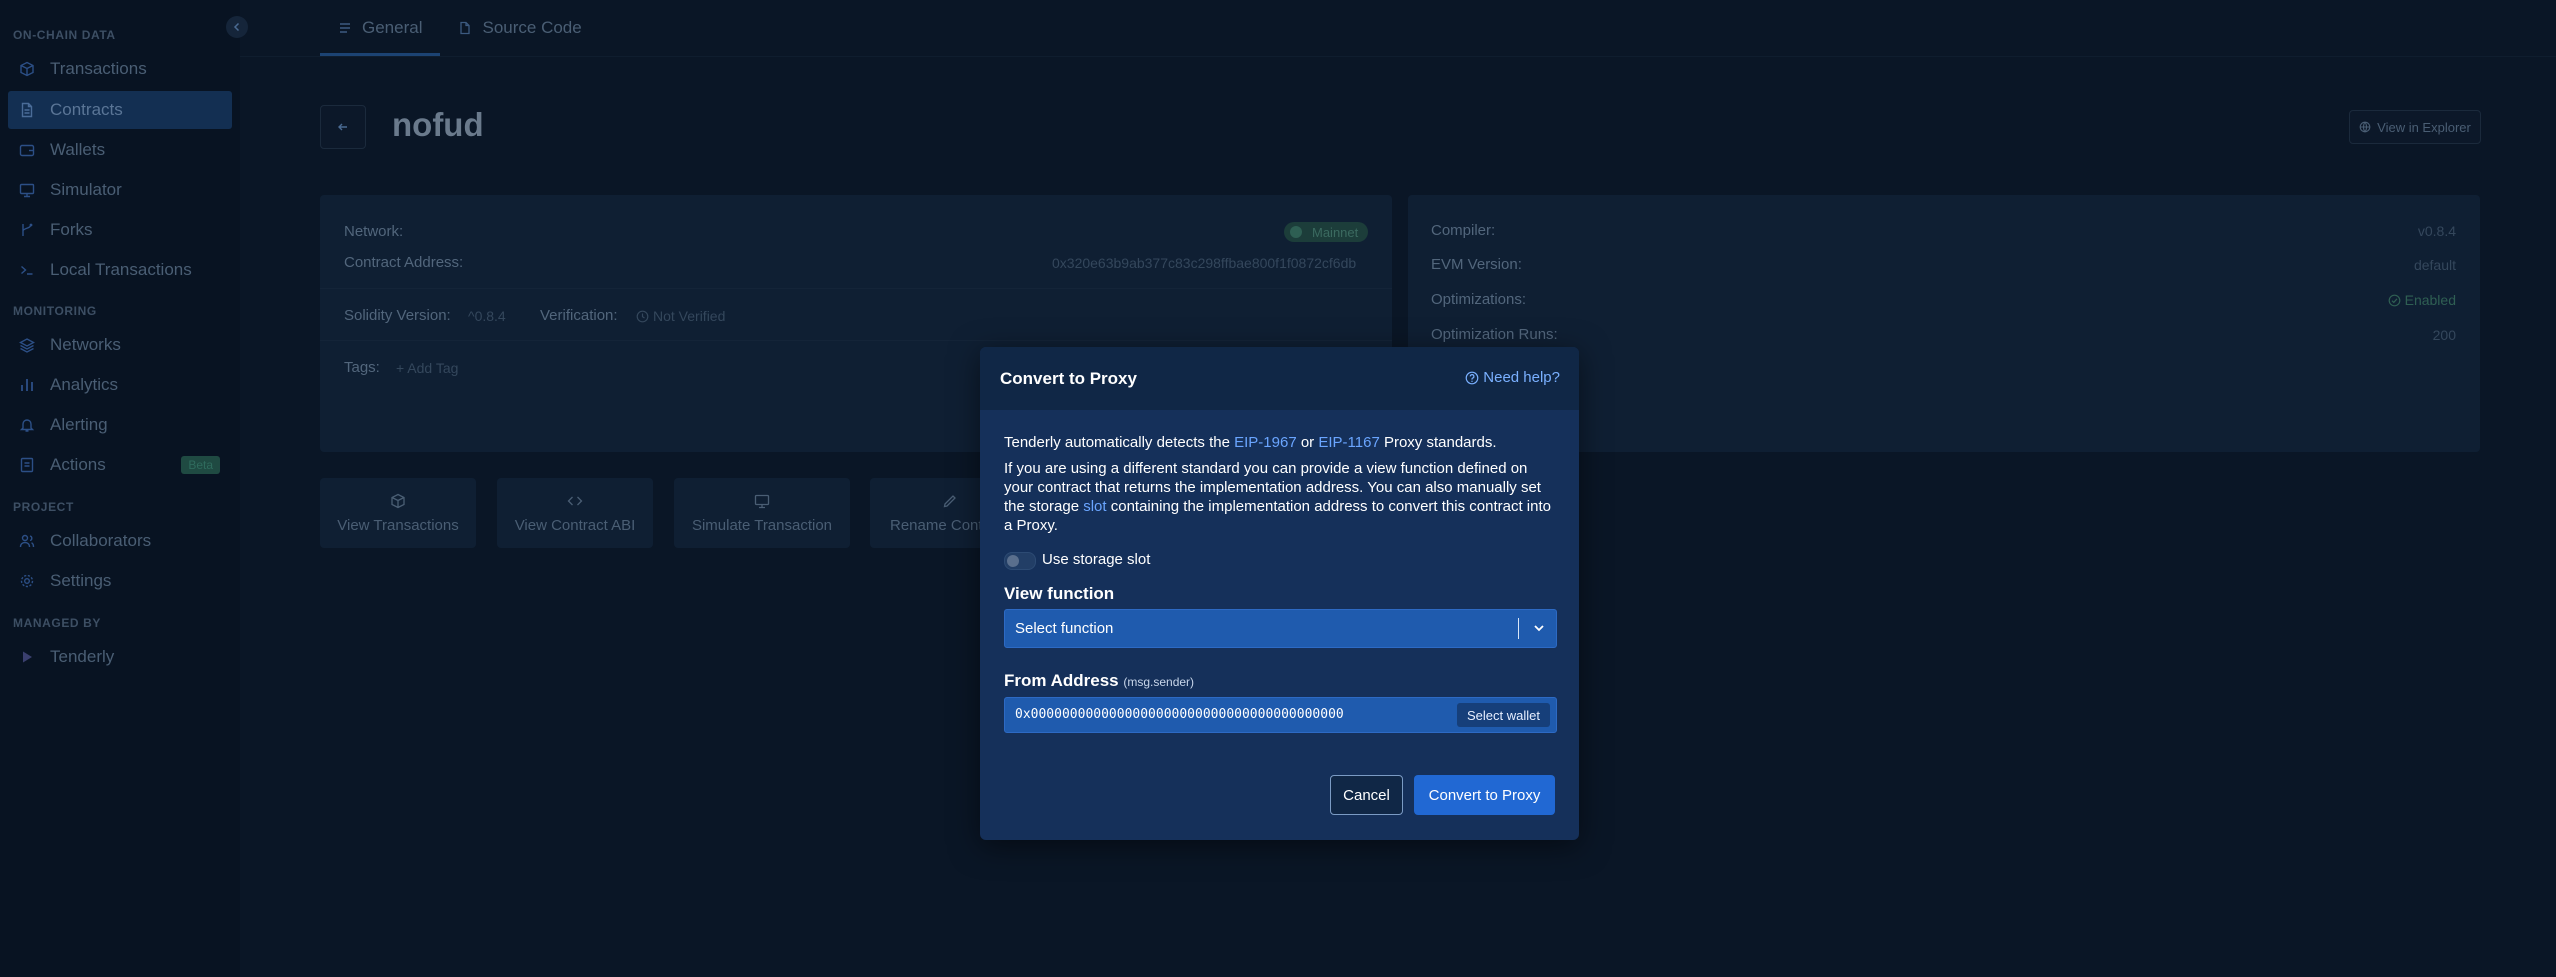 Image resolution: width=2556 pixels, height=977 pixels. What do you see at coordinates (1064, 628) in the screenshot?
I see `select-placeholder: Select function` at bounding box center [1064, 628].